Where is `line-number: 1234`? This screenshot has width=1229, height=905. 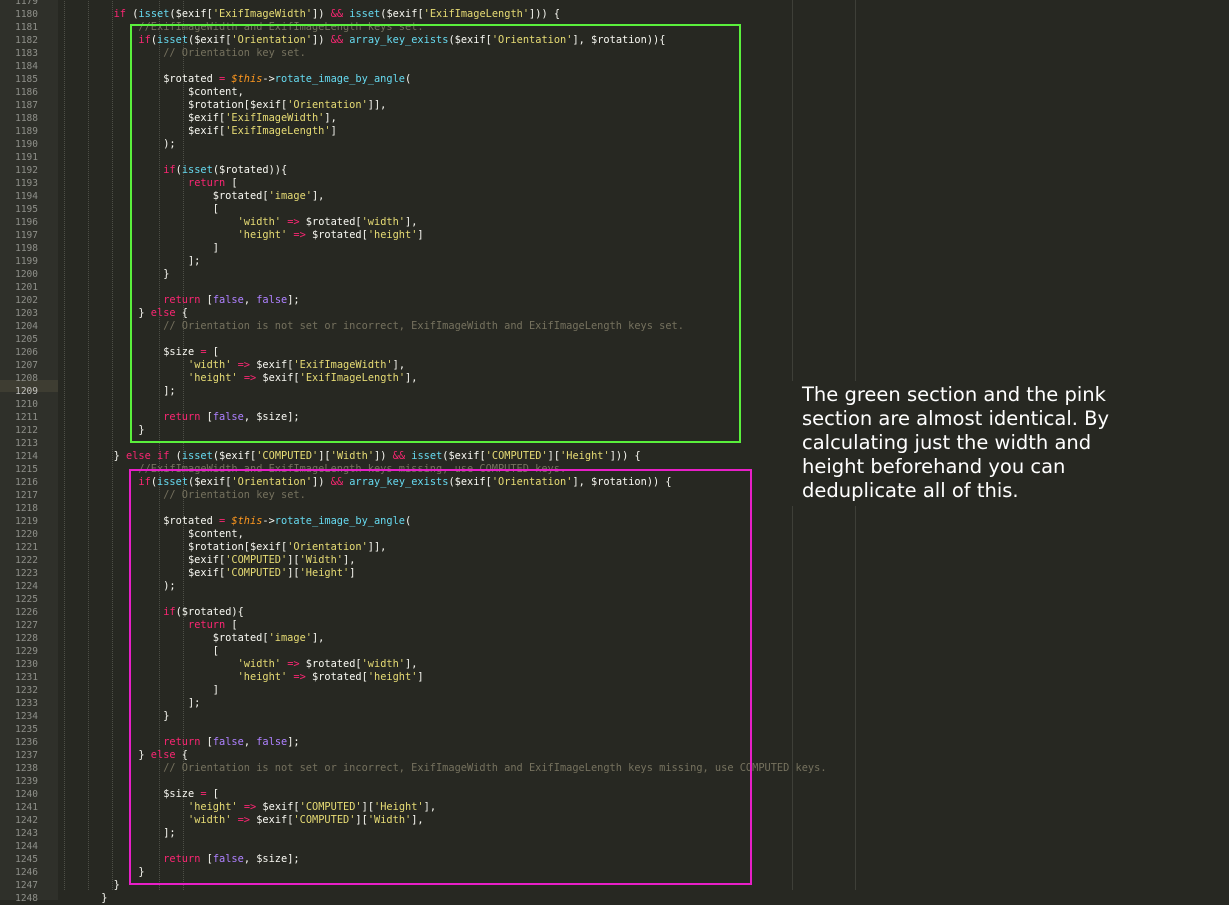 line-number: 1234 is located at coordinates (26, 716).